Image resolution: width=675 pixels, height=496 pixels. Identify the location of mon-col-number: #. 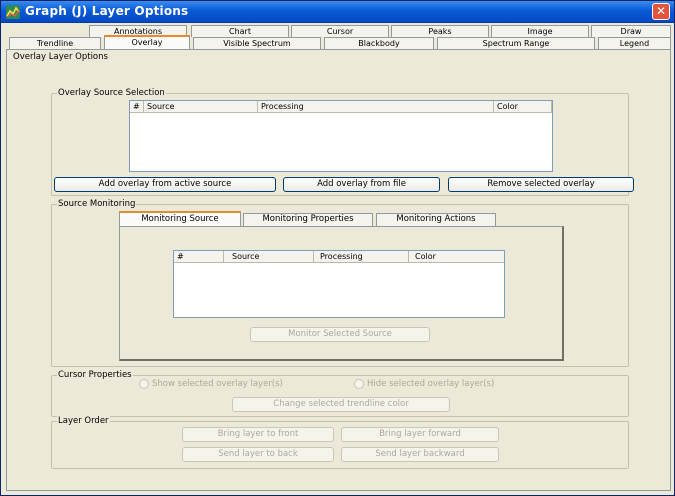
(199, 256).